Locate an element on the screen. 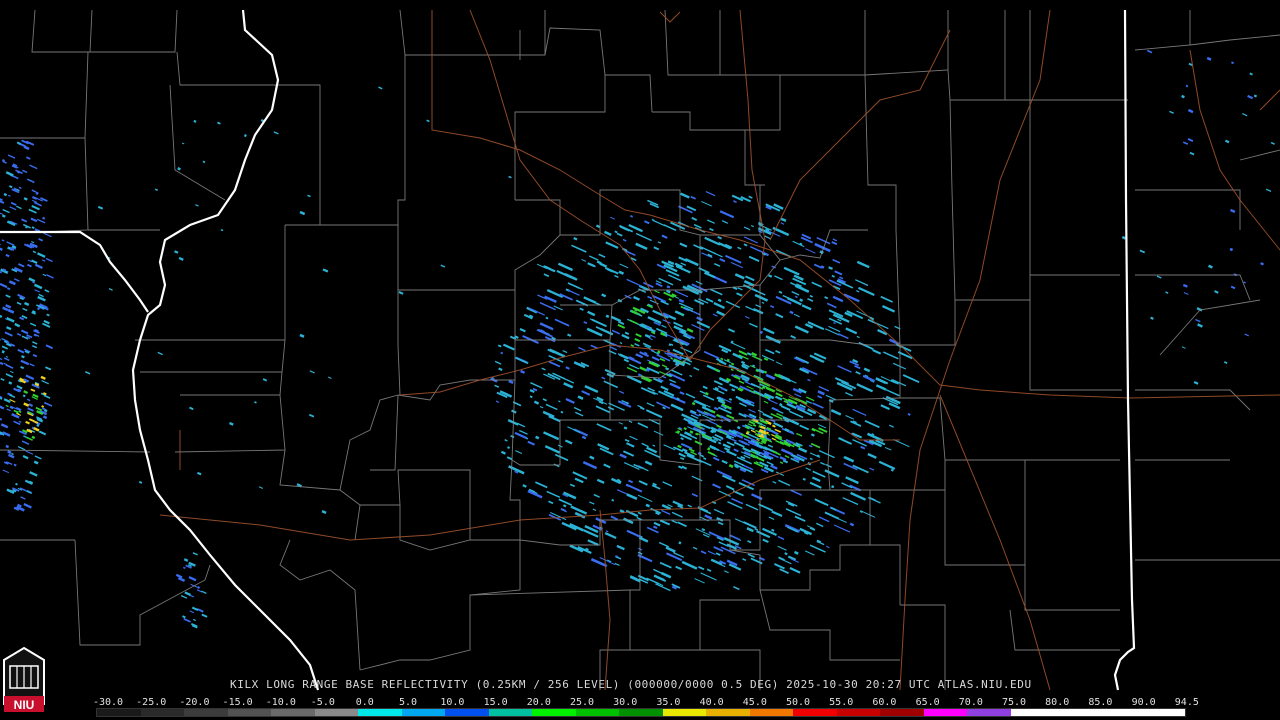 The height and width of the screenshot is (720, 1280). scale-tick-label: 15.0 is located at coordinates (495, 702).